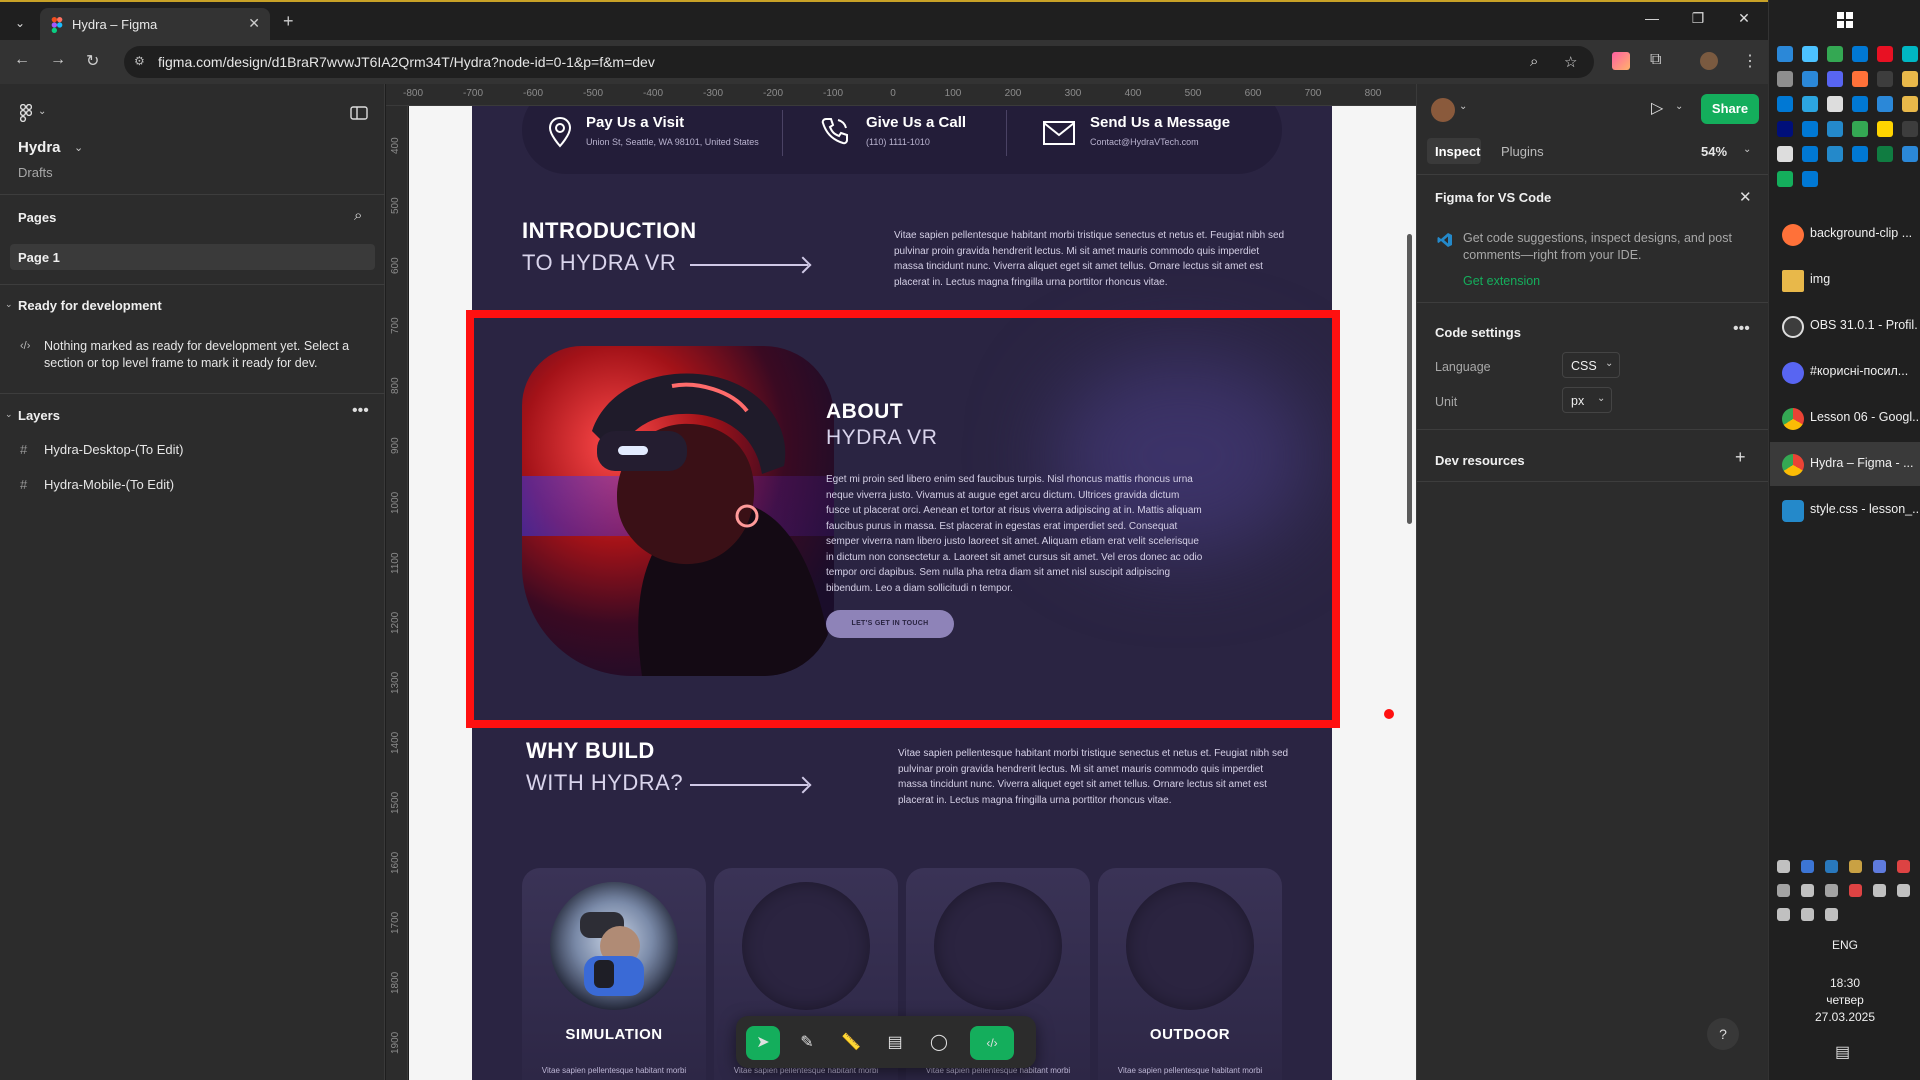 The width and height of the screenshot is (1920, 1080). Describe the element at coordinates (1740, 457) in the screenshot. I see `add-resource-icon: +` at that location.